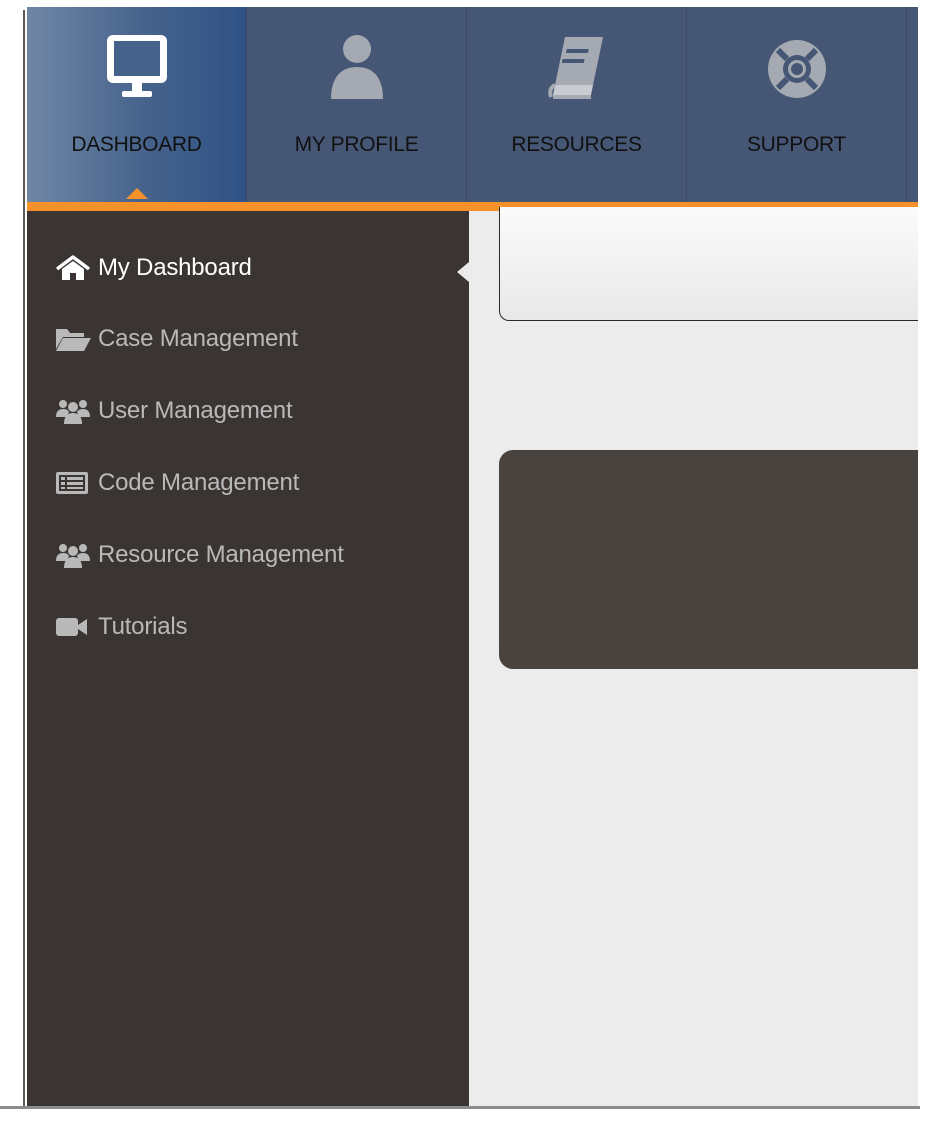  What do you see at coordinates (136, 144) in the screenshot?
I see `tab-dashboard-label: DASHBOARD` at bounding box center [136, 144].